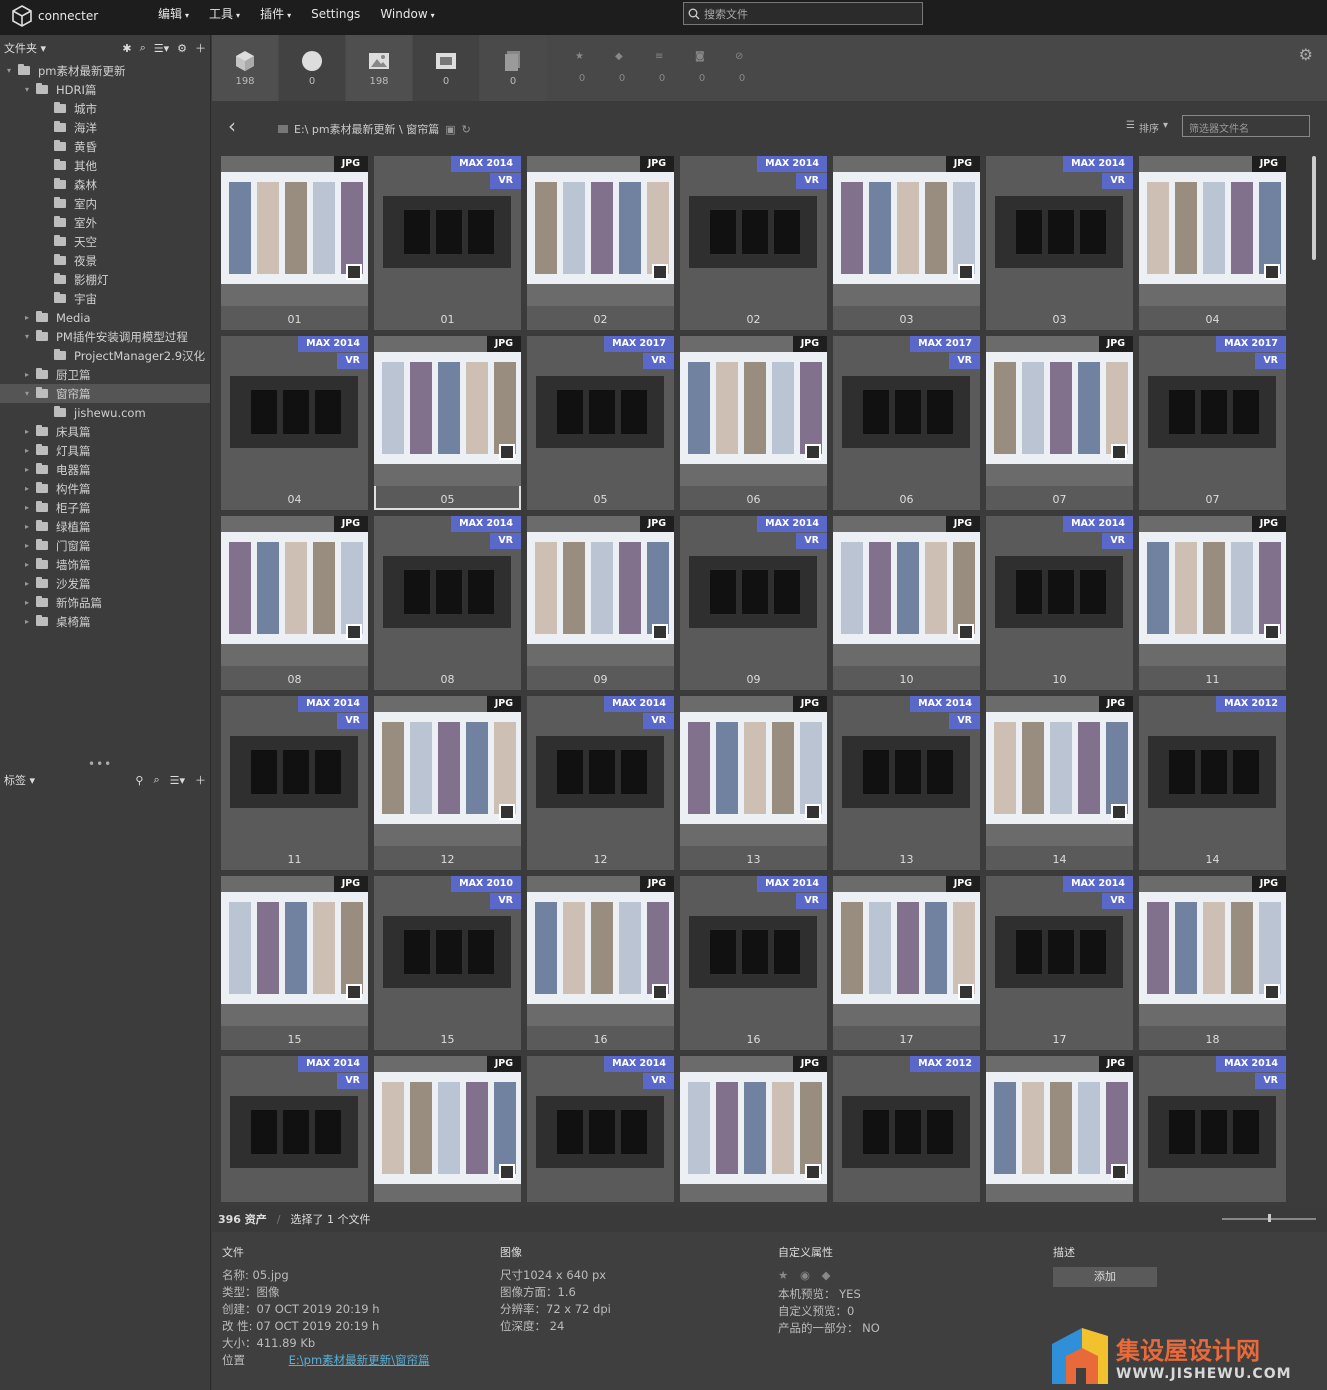 This screenshot has height=1390, width=1327. I want to click on list-menu-icon: ☰▾, so click(161, 48).